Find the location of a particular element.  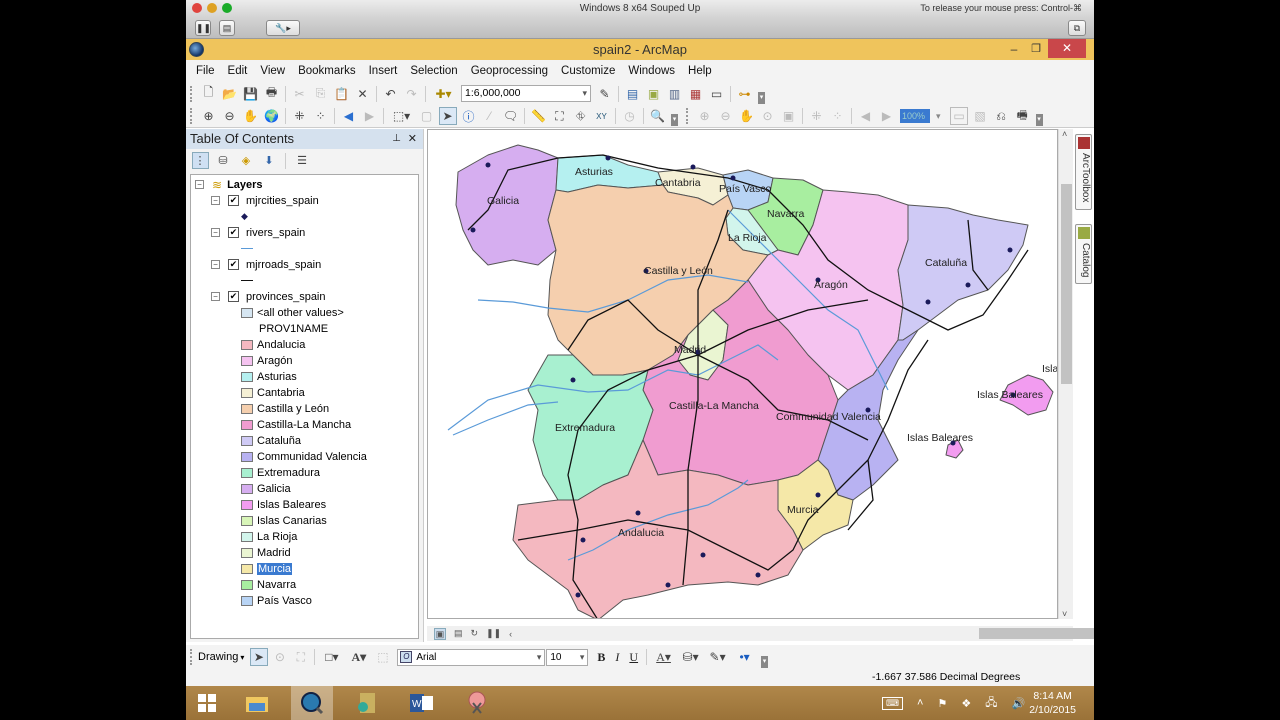

legend-class-item: Andalucia is located at coordinates (273, 344).